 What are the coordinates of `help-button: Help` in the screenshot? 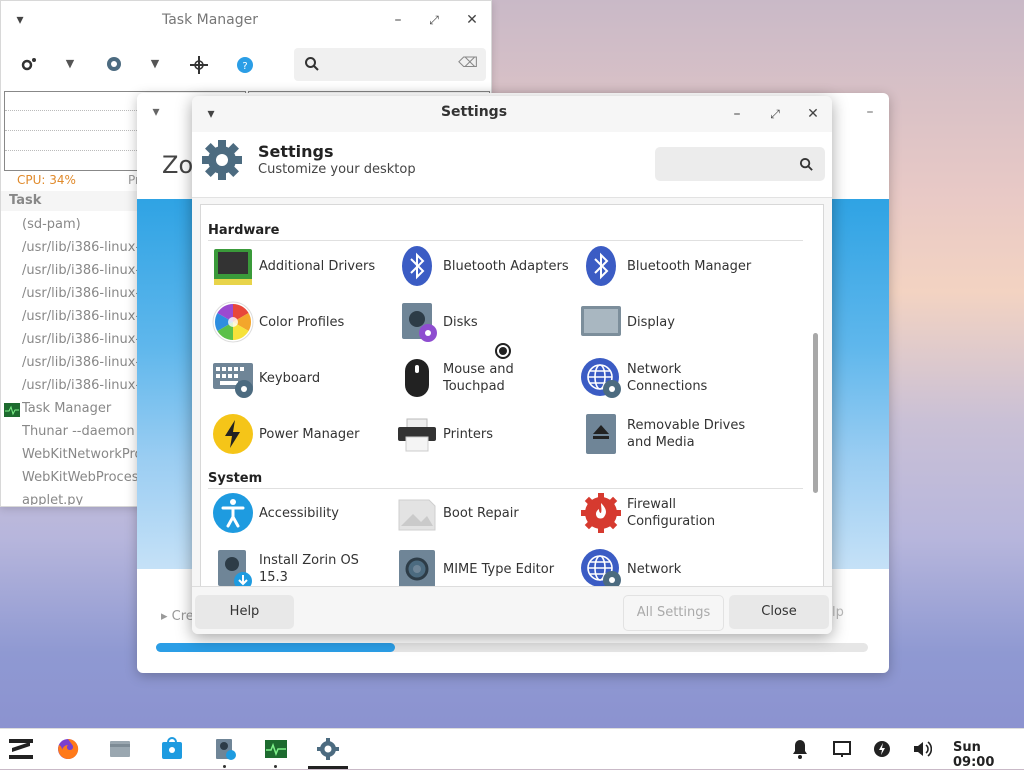 It's located at (244, 612).